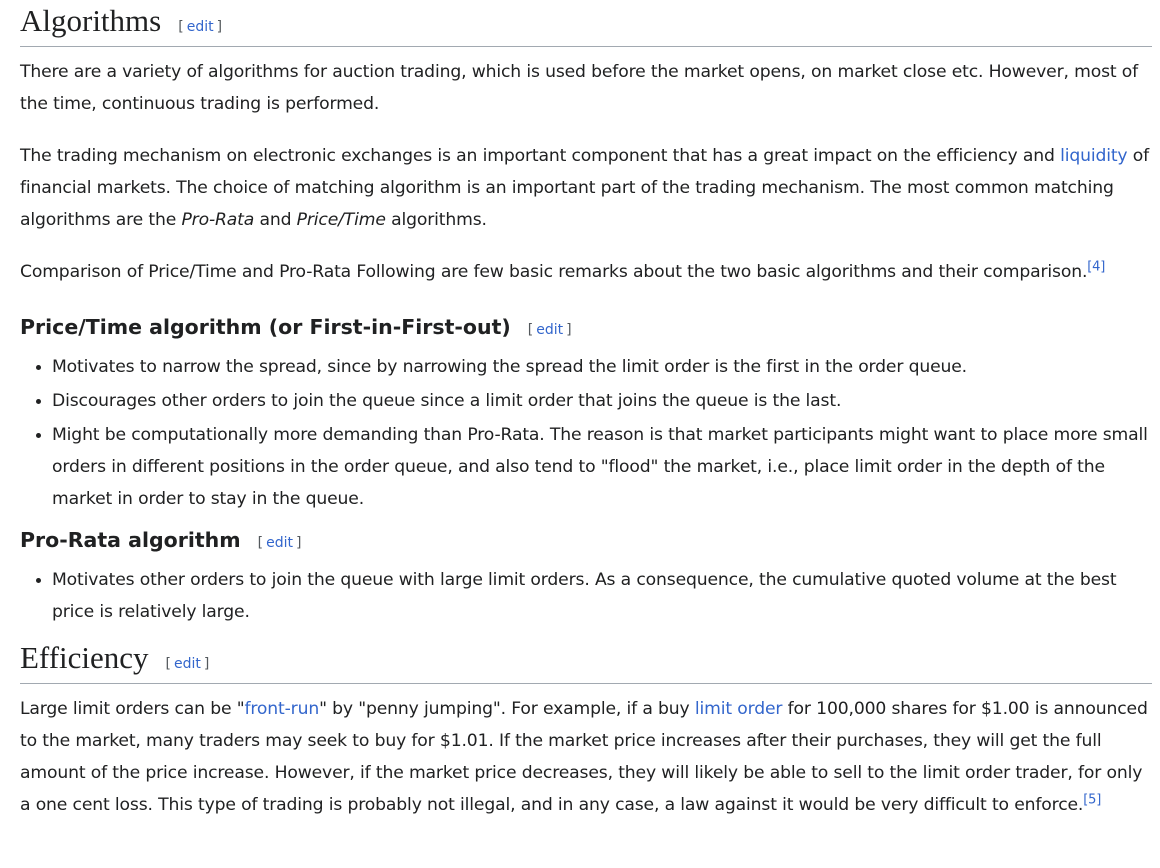  I want to click on edit-price-time-link: edit, so click(549, 330).